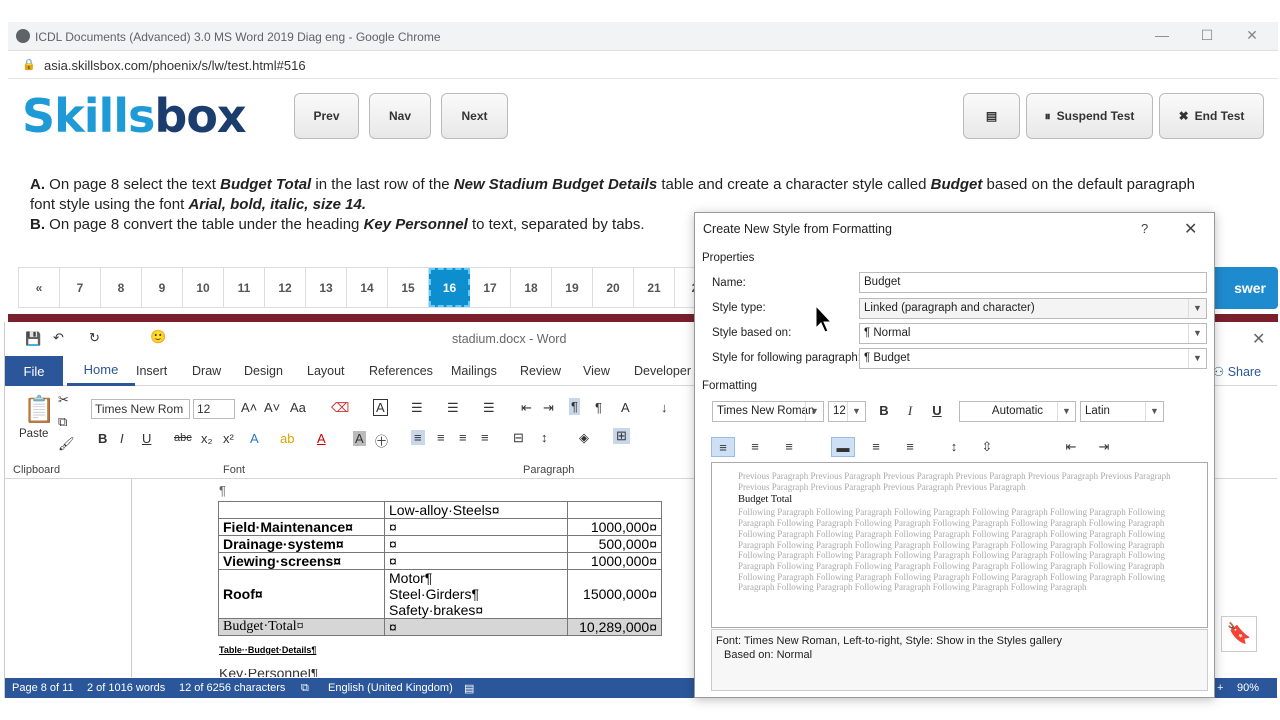  I want to click on prev-button: Prev, so click(326, 116).